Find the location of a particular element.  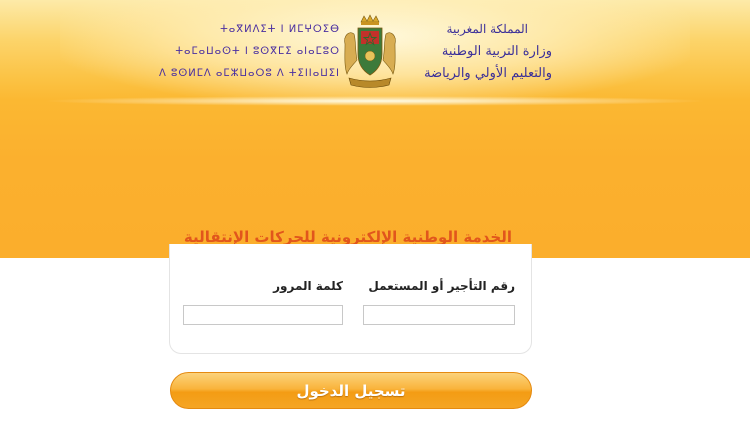

tifinagh-line-1: ⵜⴰⴳⵍⴷⵉⵜ ⵏ ⵍⵎⵖⵔⵉⴱ is located at coordinates (280, 29).